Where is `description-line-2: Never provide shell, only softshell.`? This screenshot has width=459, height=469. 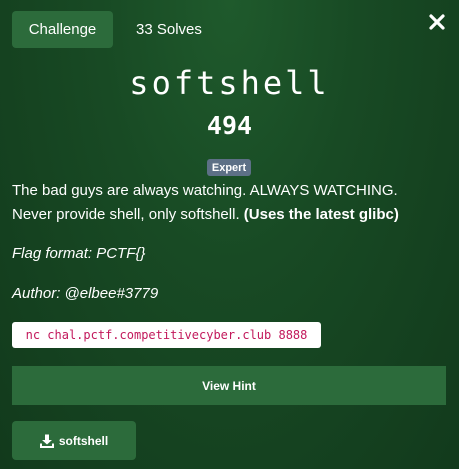 description-line-2: Never provide shell, only softshell. is located at coordinates (126, 214).